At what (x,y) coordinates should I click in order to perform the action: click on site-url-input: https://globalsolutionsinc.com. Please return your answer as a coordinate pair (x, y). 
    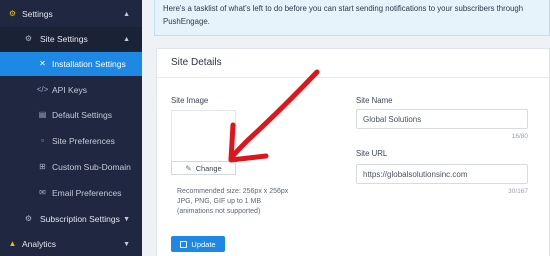
    Looking at the image, I should click on (442, 174).